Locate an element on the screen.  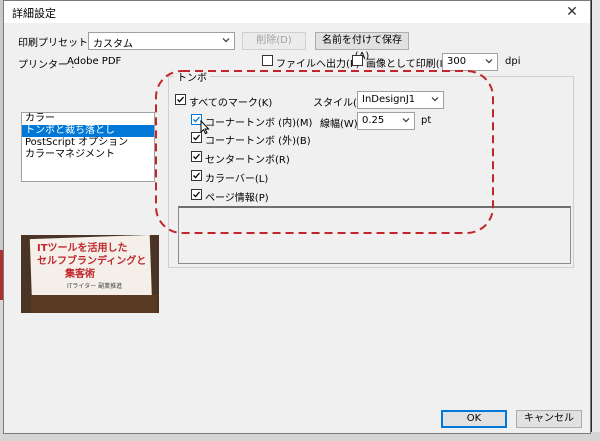
delete-button: 削除(D) is located at coordinates (274, 41).